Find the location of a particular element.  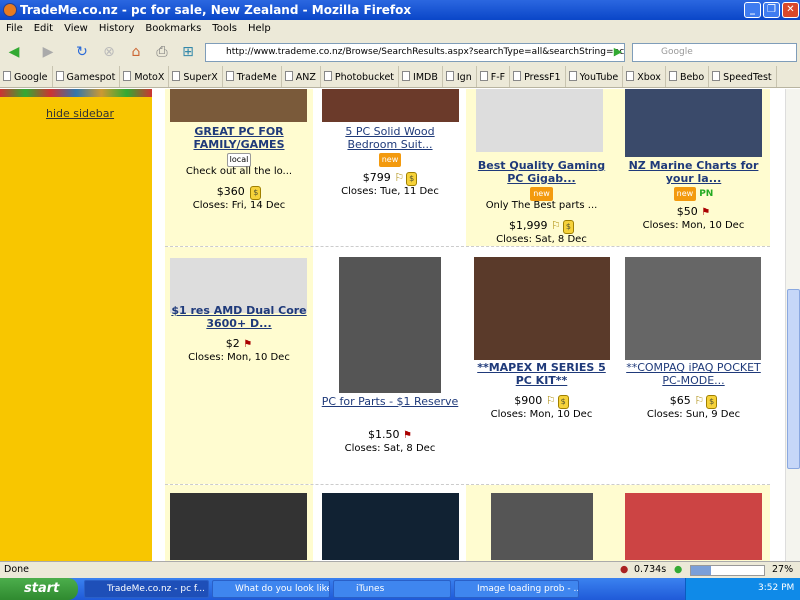

maximize-button: ❐ is located at coordinates (771, 10).